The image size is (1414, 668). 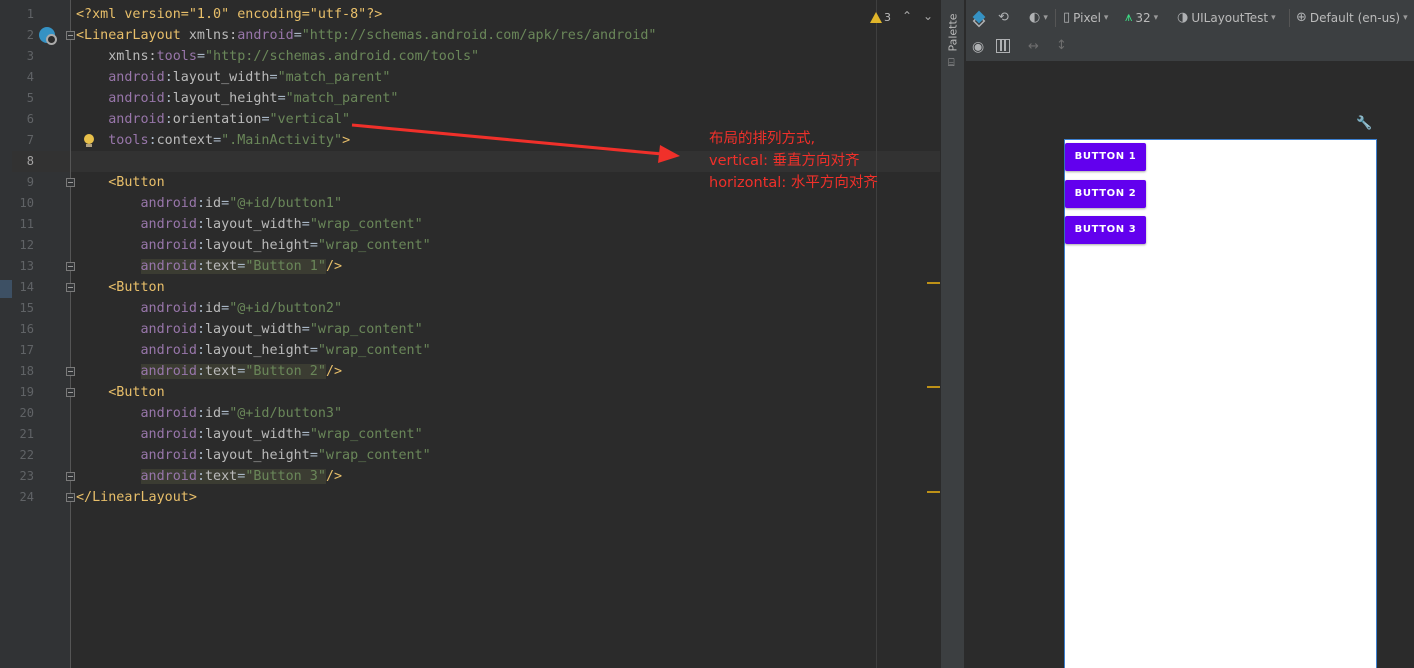 I want to click on line-number: 12, so click(x=26, y=245).